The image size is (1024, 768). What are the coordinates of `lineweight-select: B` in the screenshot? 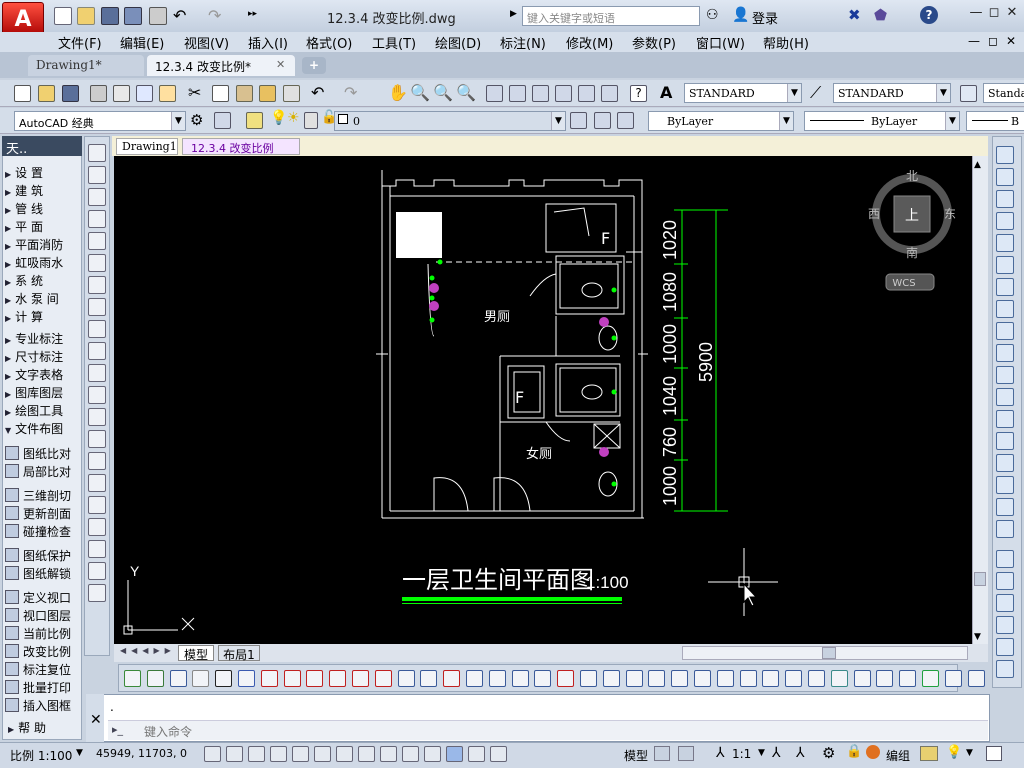 It's located at (995, 121).